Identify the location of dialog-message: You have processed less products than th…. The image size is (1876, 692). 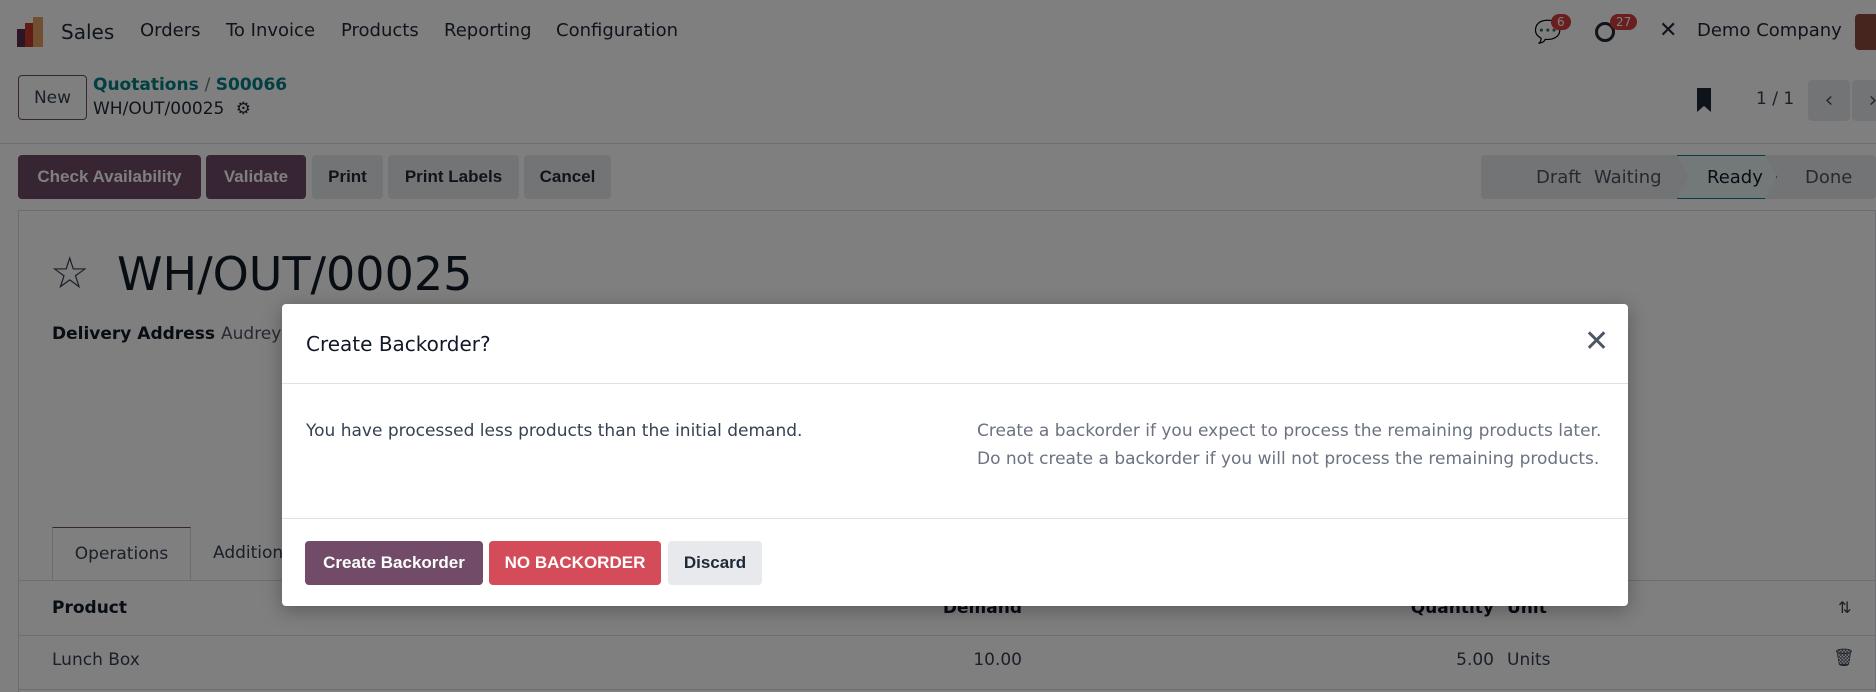
(554, 431).